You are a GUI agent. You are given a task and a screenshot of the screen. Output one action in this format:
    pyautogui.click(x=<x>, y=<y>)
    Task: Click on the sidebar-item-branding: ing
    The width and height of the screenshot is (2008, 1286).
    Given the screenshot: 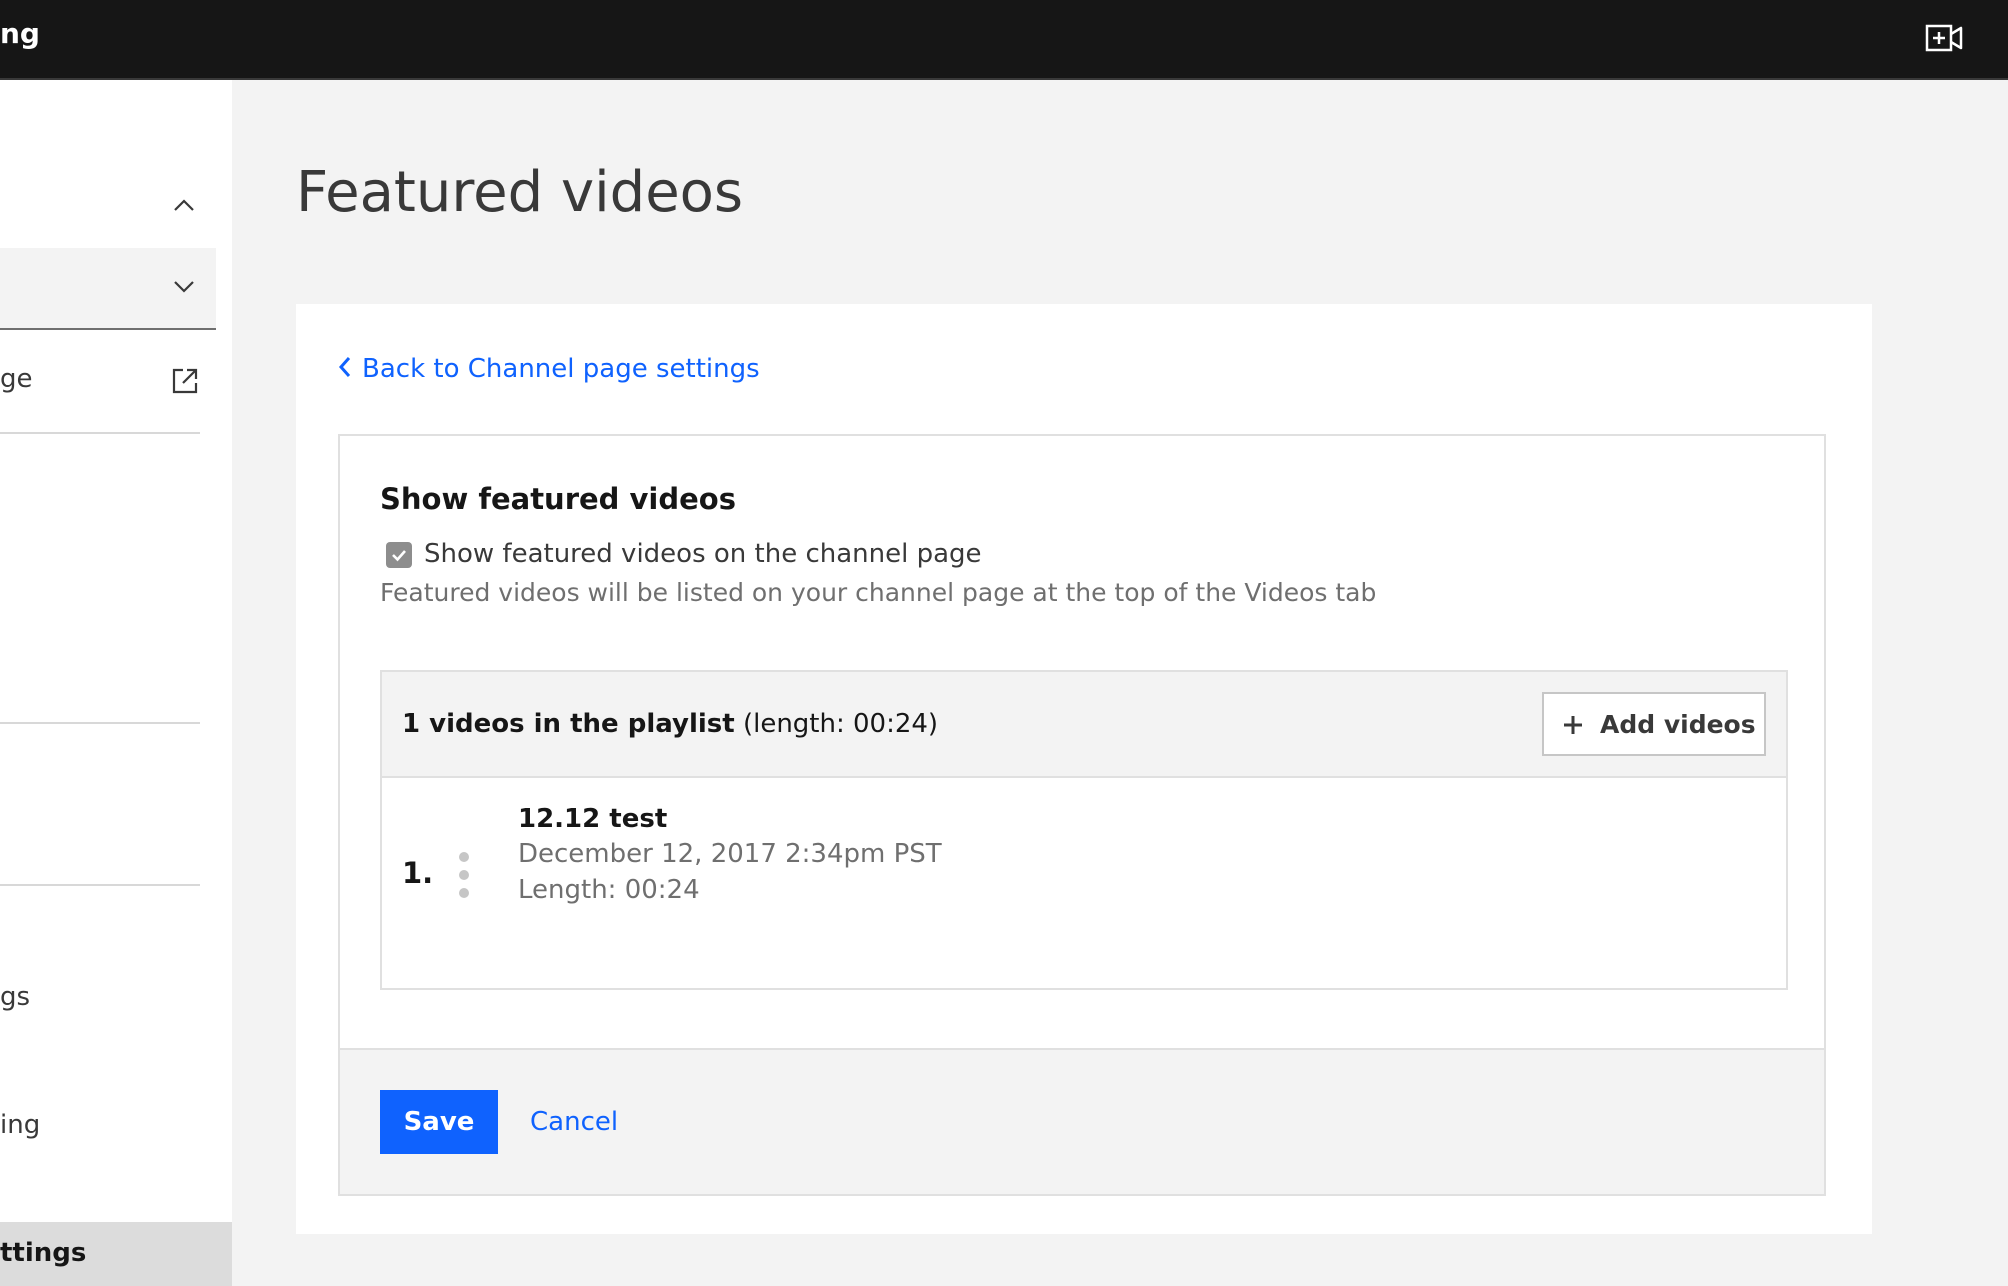 What is the action you would take?
    pyautogui.click(x=20, y=1125)
    